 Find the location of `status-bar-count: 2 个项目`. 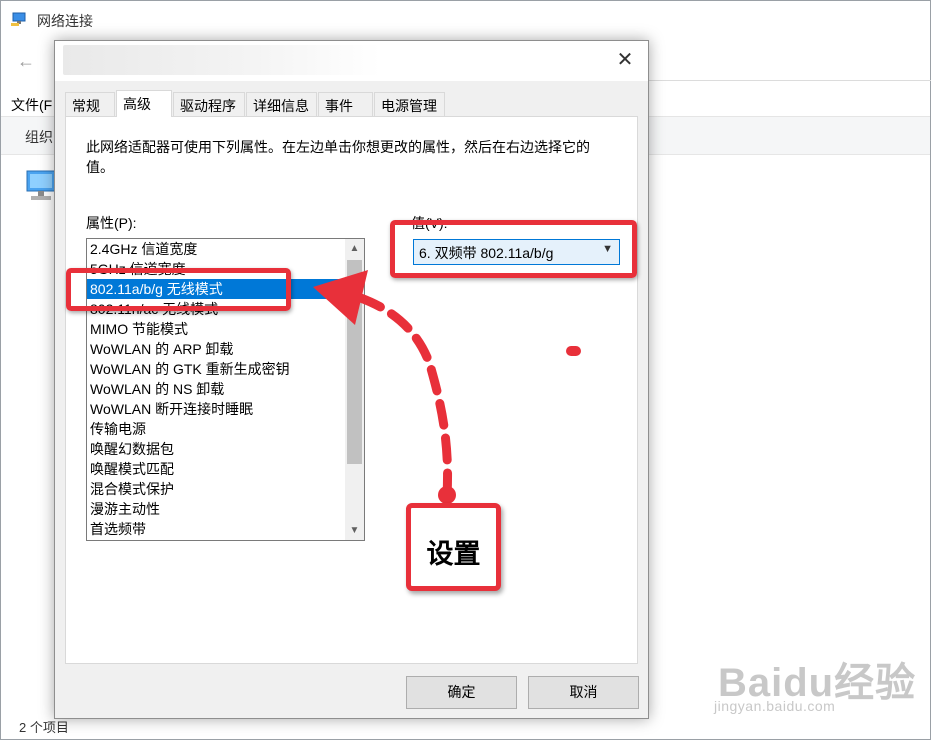

status-bar-count: 2 个项目 is located at coordinates (44, 727).